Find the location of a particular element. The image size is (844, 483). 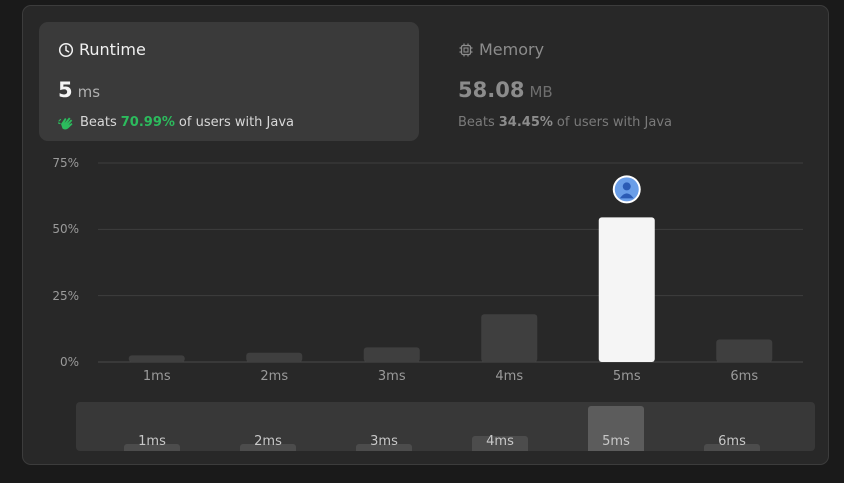

runtime-beats-row: Beats 70.99% of users with Java is located at coordinates (176, 123).